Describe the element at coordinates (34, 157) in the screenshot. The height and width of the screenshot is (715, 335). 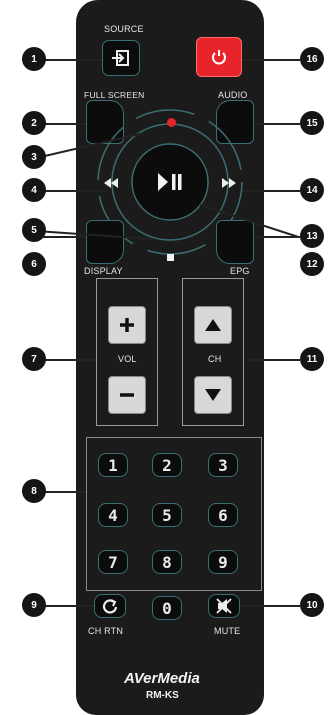
I see `callout-3: 3` at that location.